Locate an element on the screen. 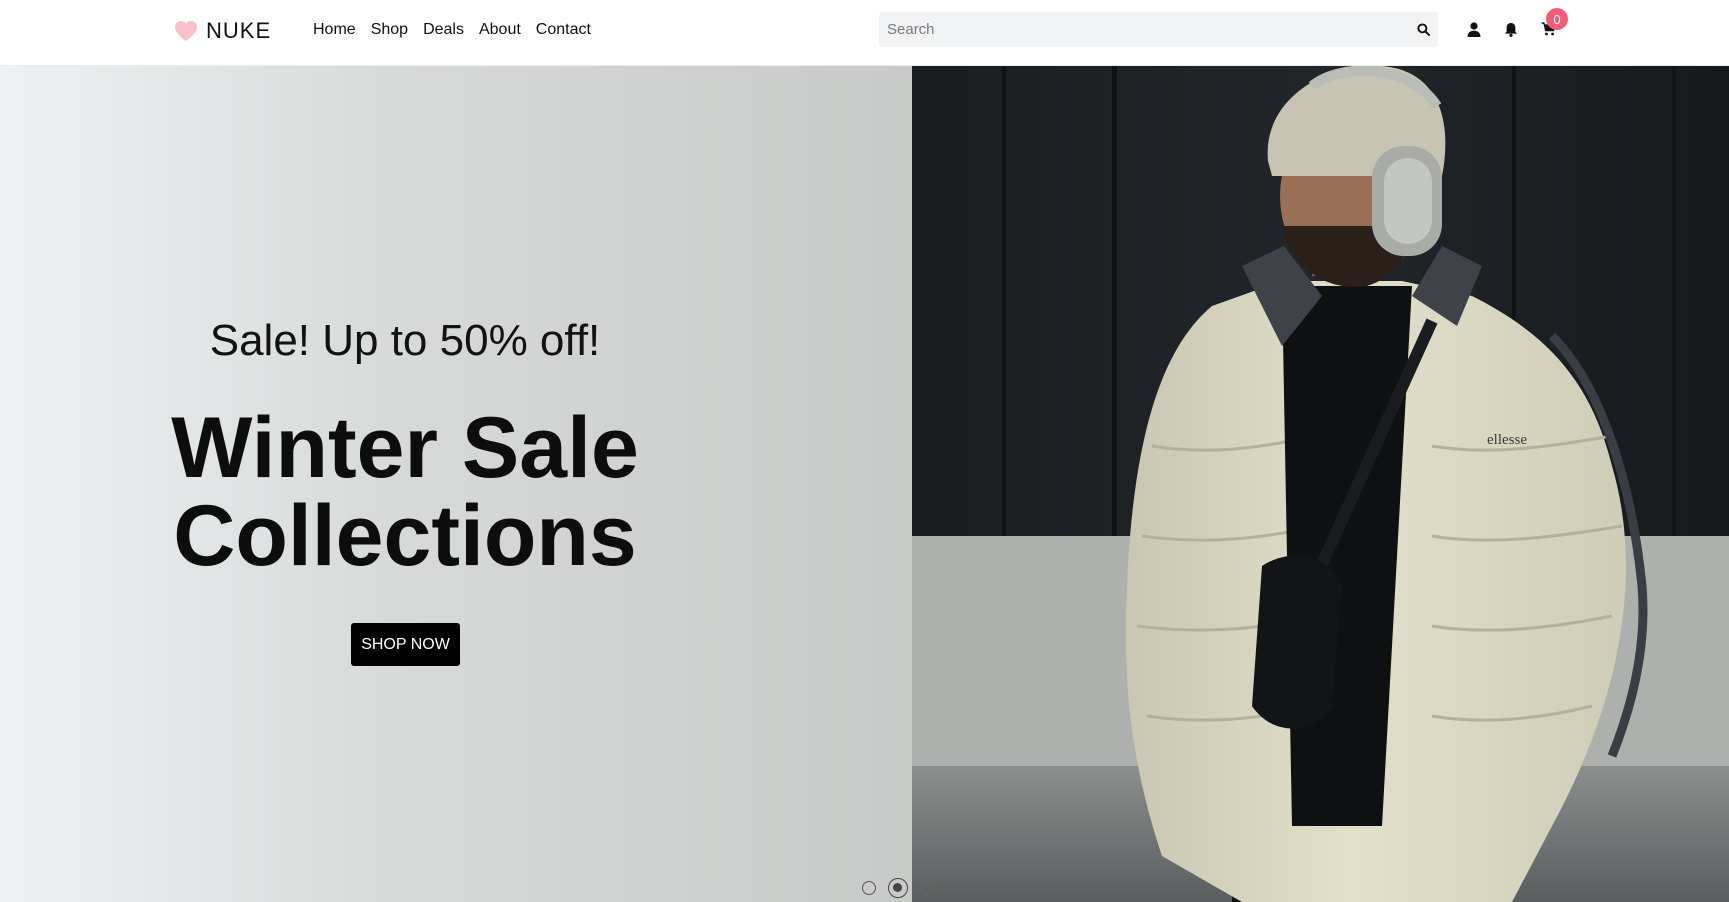  brand-logo: NUKE is located at coordinates (222, 31).